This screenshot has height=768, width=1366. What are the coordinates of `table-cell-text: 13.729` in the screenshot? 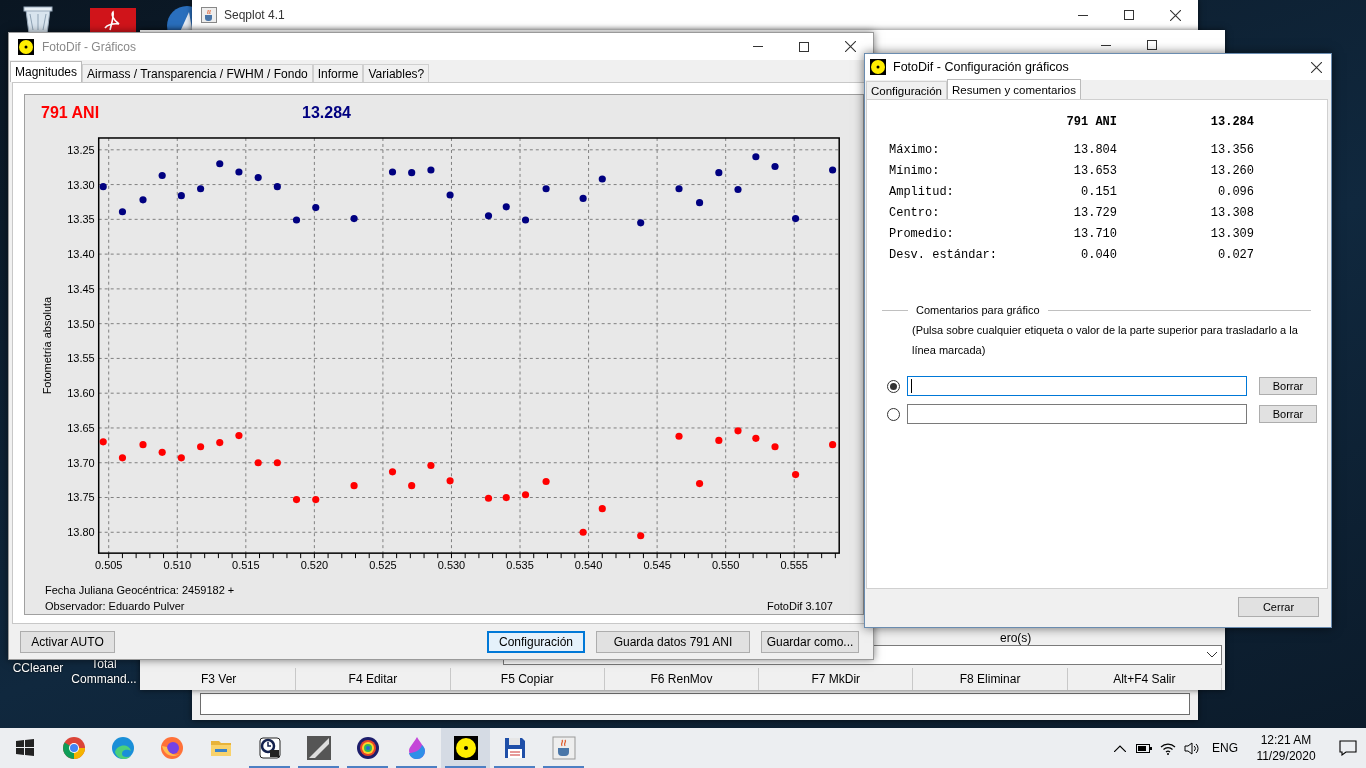 It's located at (1094, 213).